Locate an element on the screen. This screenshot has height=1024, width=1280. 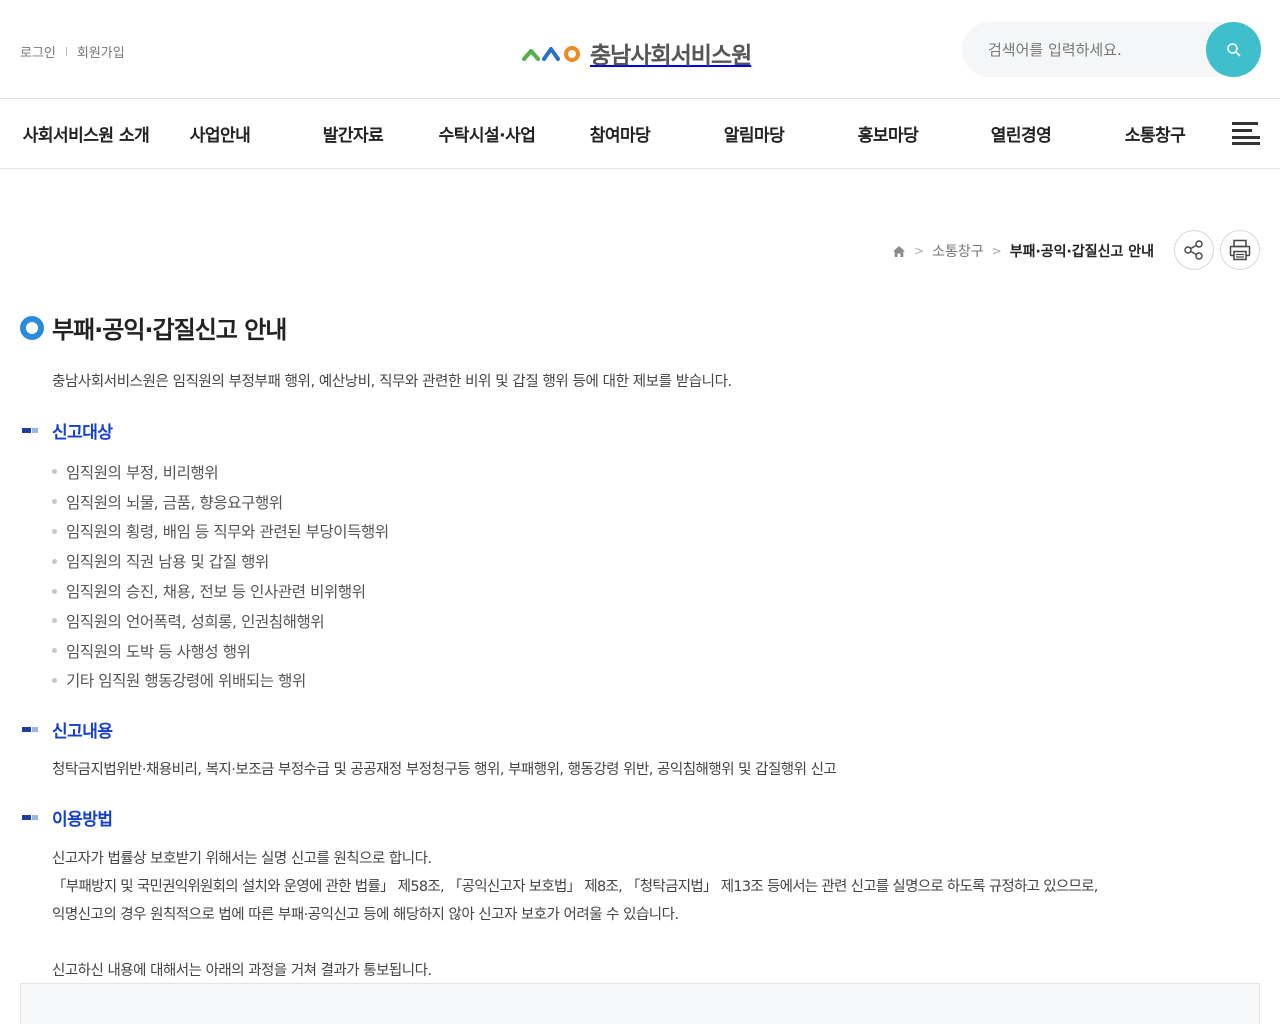
search-input is located at coordinates (1082, 49).